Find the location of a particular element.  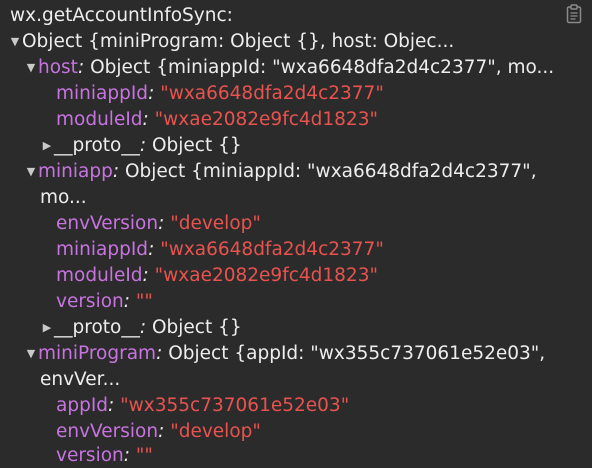

tree-row-miniapp-moduleid: moduleId: "wxae2082e9fc4d1823" is located at coordinates (217, 276).